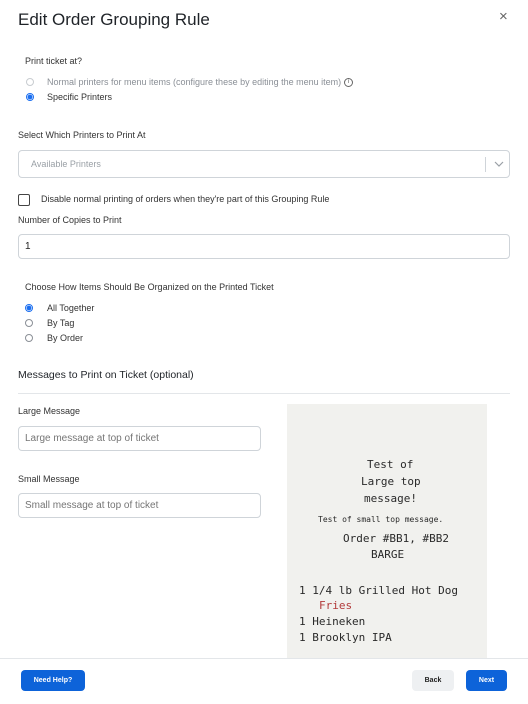 The height and width of the screenshot is (704, 528). I want to click on select-separator, so click(485, 164).